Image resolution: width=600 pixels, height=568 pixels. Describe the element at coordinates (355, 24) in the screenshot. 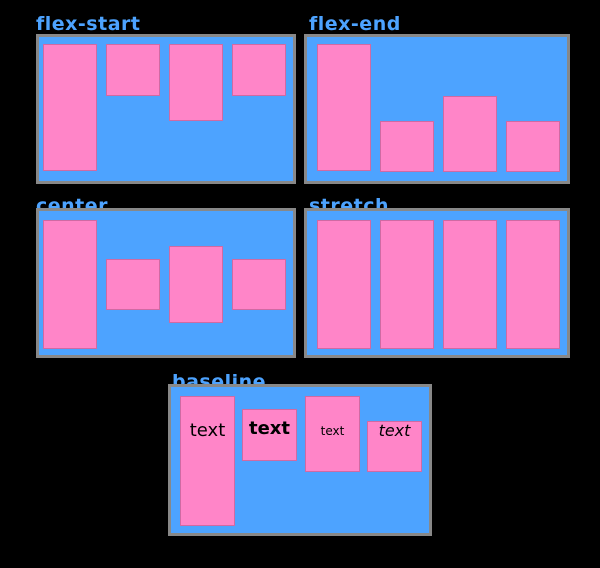

I see `panel-title-flex-end: flex-end` at that location.